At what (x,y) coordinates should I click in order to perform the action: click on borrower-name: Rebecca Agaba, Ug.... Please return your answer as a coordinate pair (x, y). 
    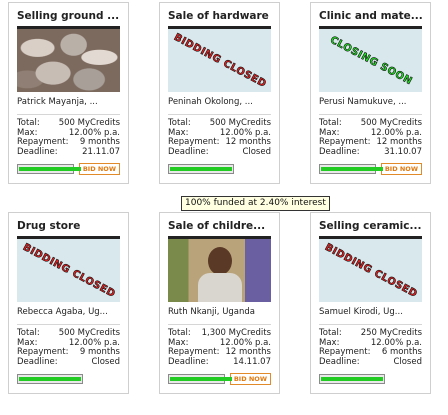
    Looking at the image, I should click on (62, 312).